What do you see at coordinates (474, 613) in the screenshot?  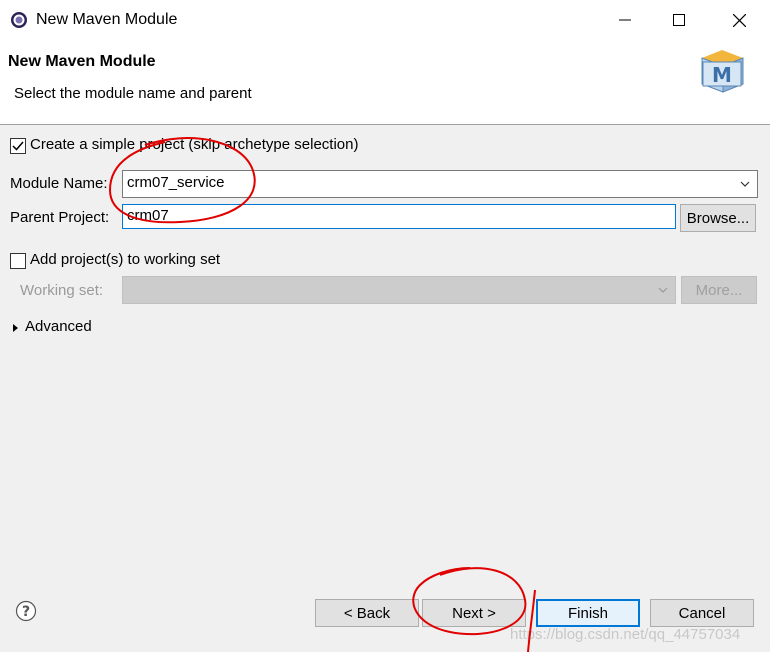 I see `next-button: Next >` at bounding box center [474, 613].